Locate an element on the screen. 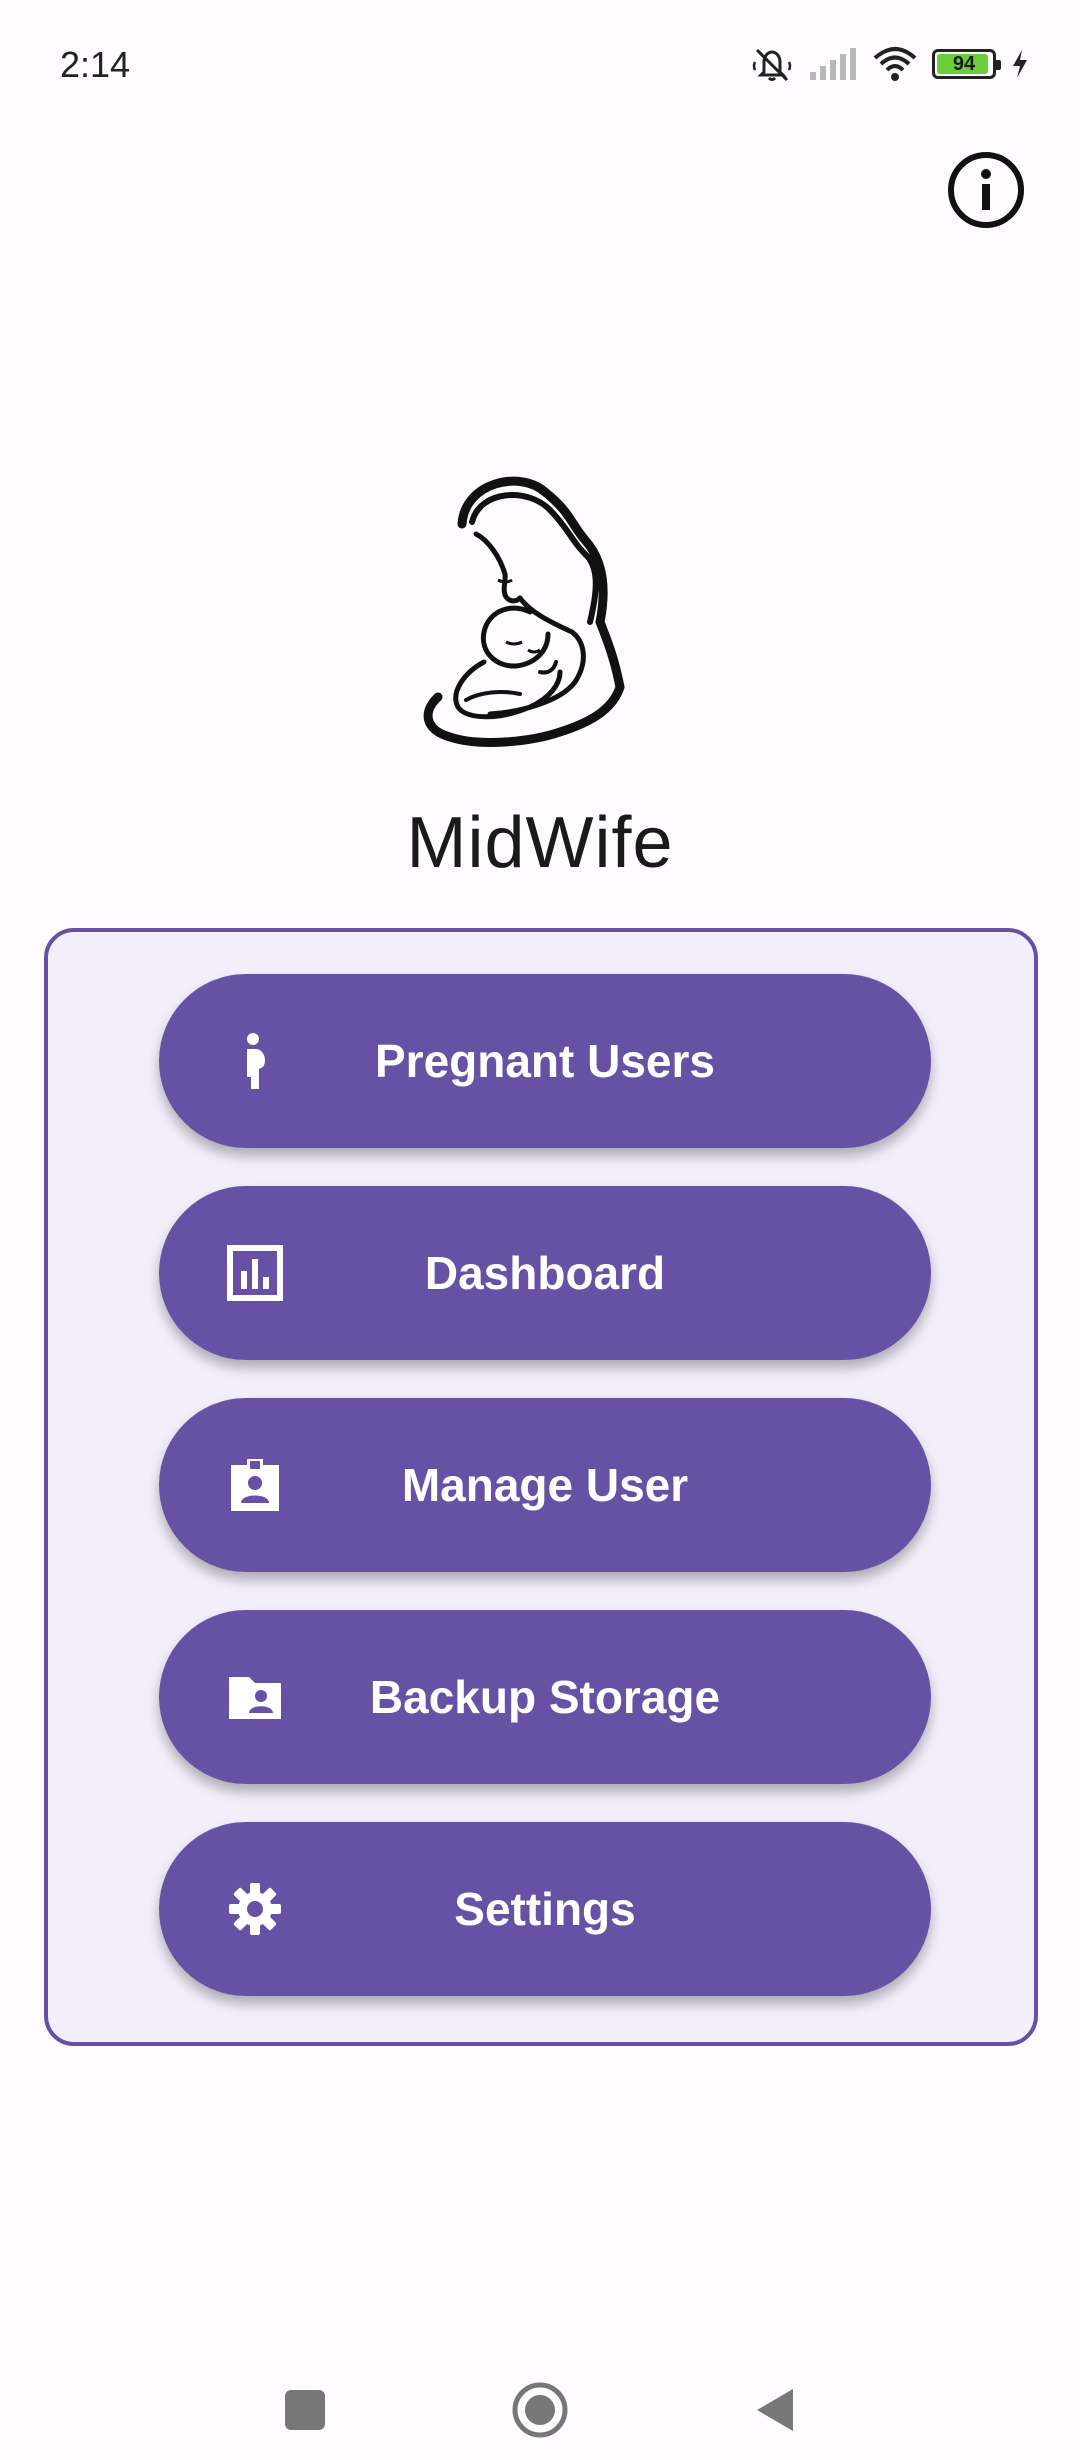 This screenshot has height=2460, width=1080. home-button is located at coordinates (540, 2410).